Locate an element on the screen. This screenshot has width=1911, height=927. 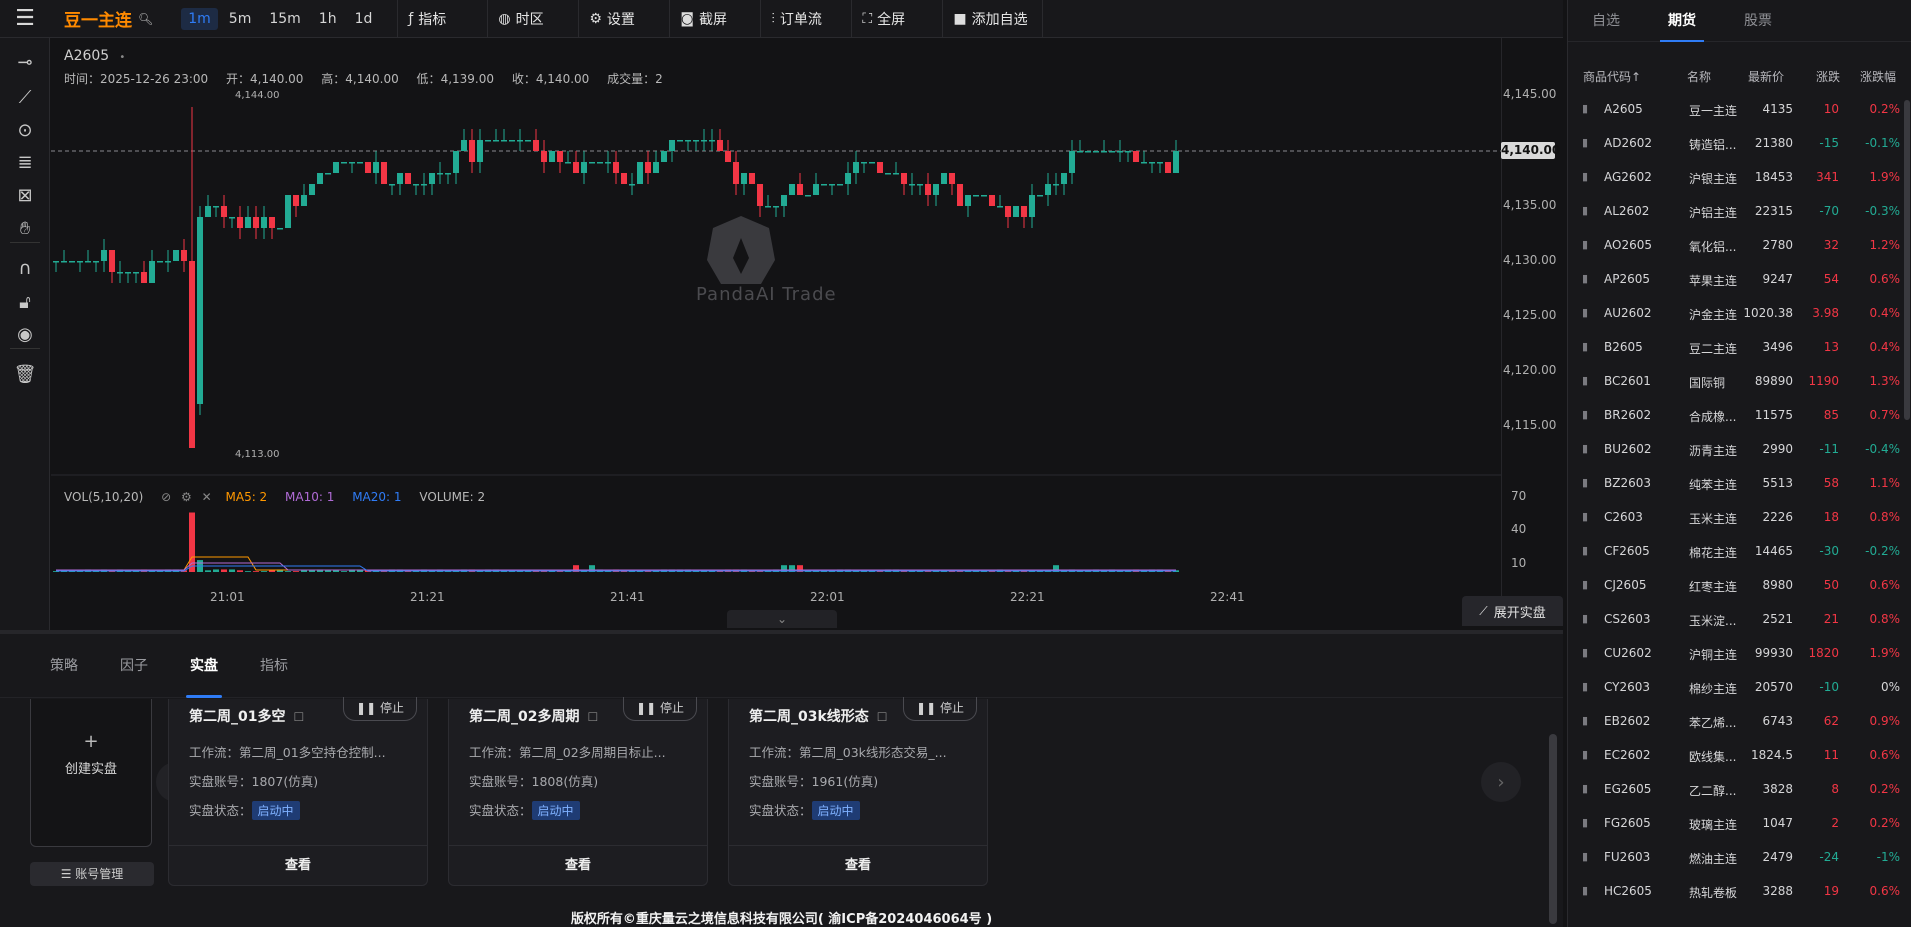
indicator-button: ƒ 指标 is located at coordinates (443, 19).